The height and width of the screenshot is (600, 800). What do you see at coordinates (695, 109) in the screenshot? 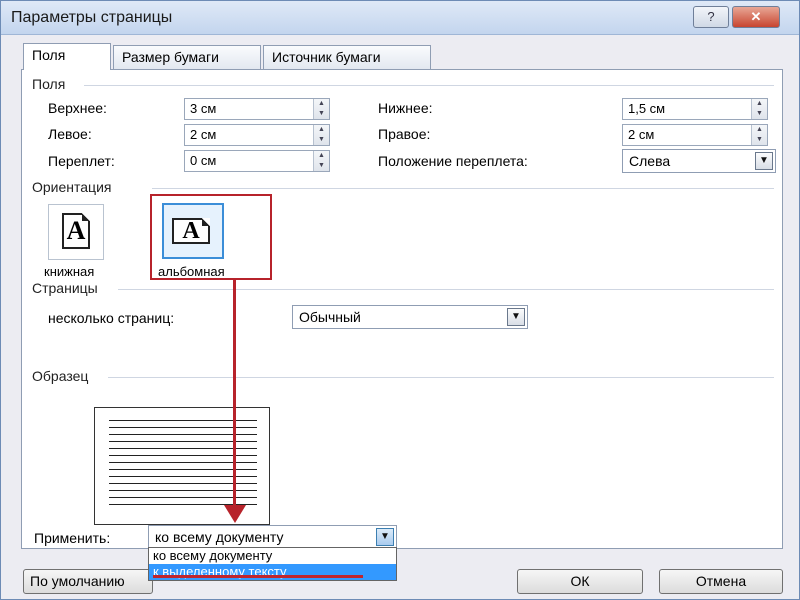
I see `bottom-margin-spinner: 1,5 см ▲ ▼` at bounding box center [695, 109].